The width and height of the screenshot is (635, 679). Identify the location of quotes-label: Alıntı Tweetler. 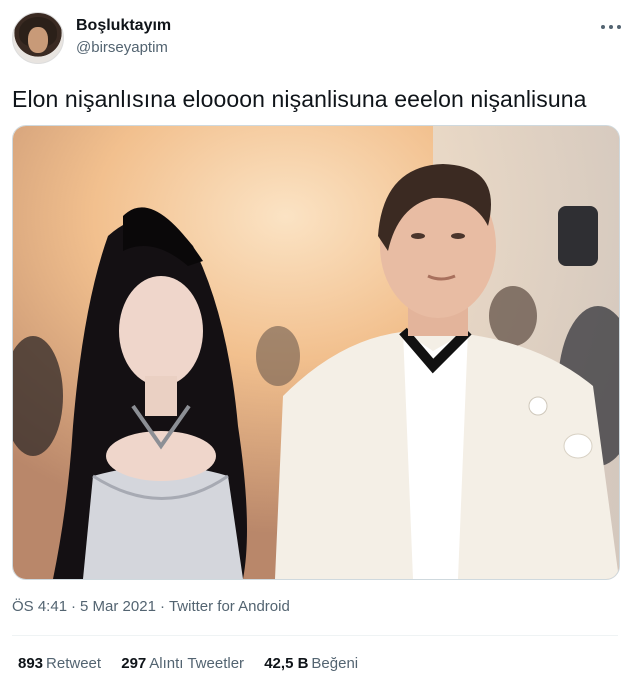
(197, 663).